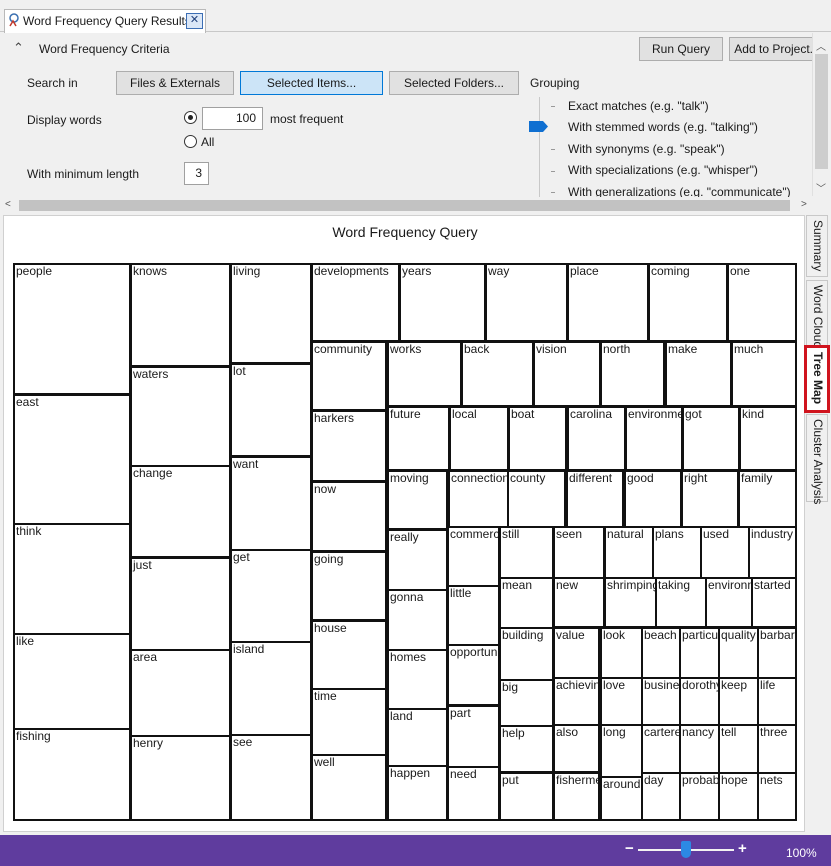  What do you see at coordinates (688, 302) in the screenshot?
I see `treemap-cell: coming` at bounding box center [688, 302].